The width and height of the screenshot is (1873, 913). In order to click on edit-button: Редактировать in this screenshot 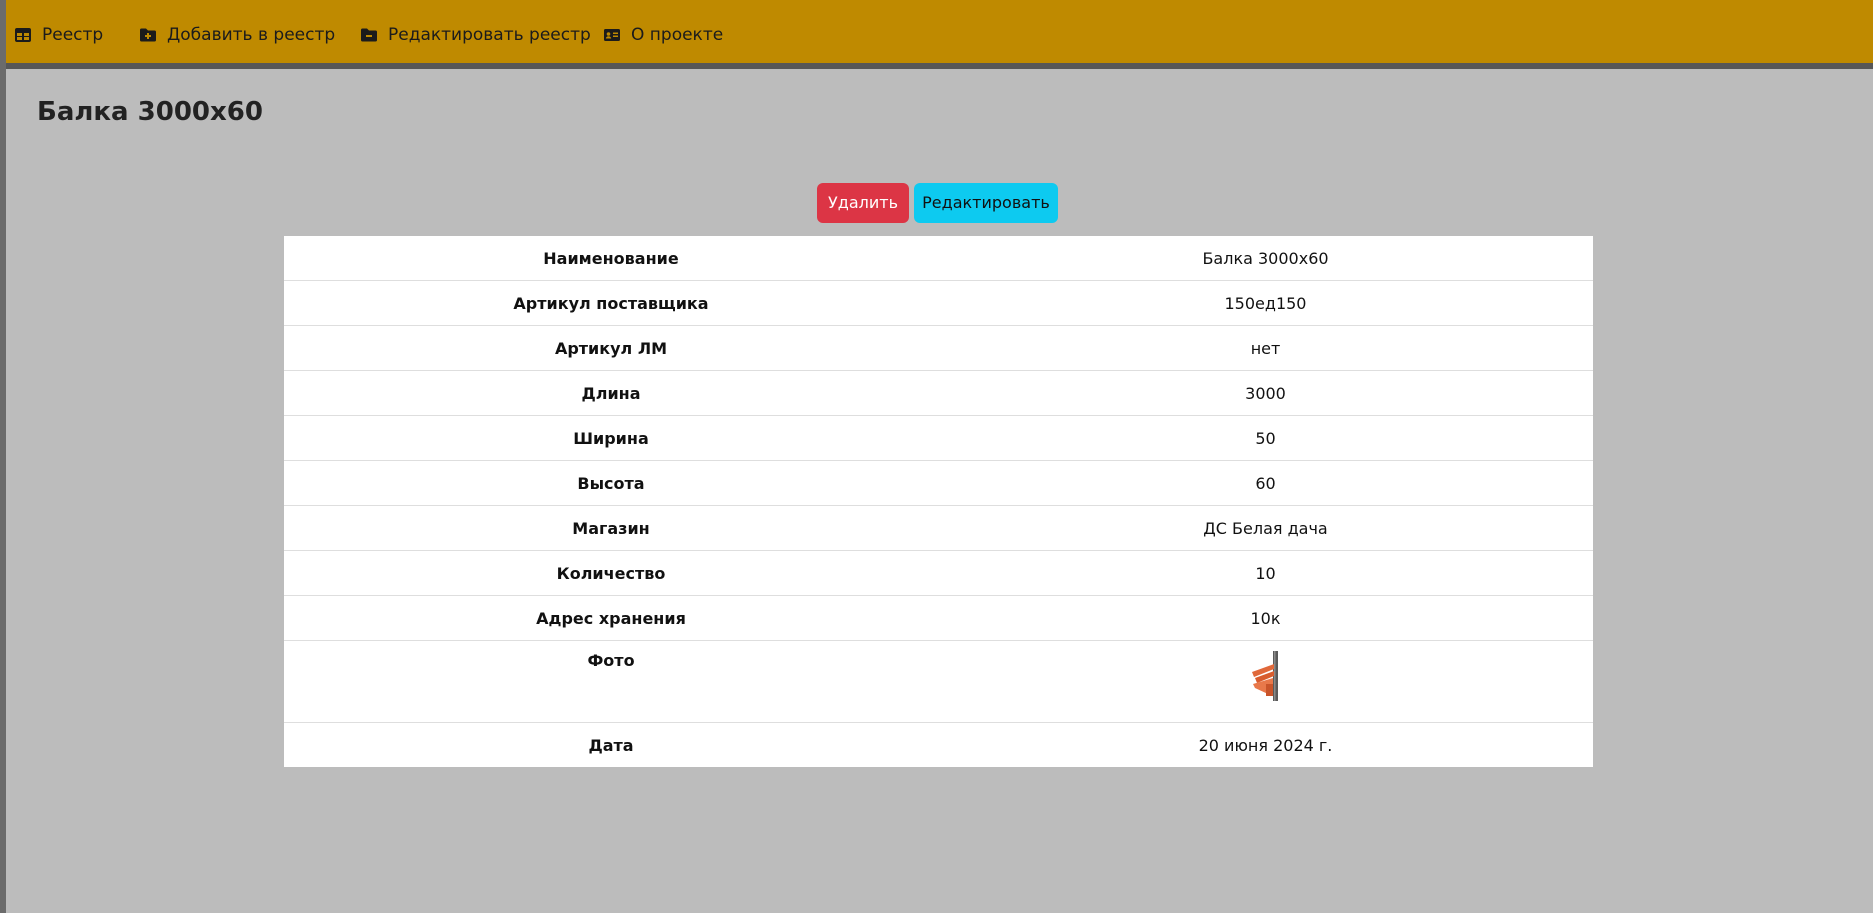, I will do `click(986, 203)`.